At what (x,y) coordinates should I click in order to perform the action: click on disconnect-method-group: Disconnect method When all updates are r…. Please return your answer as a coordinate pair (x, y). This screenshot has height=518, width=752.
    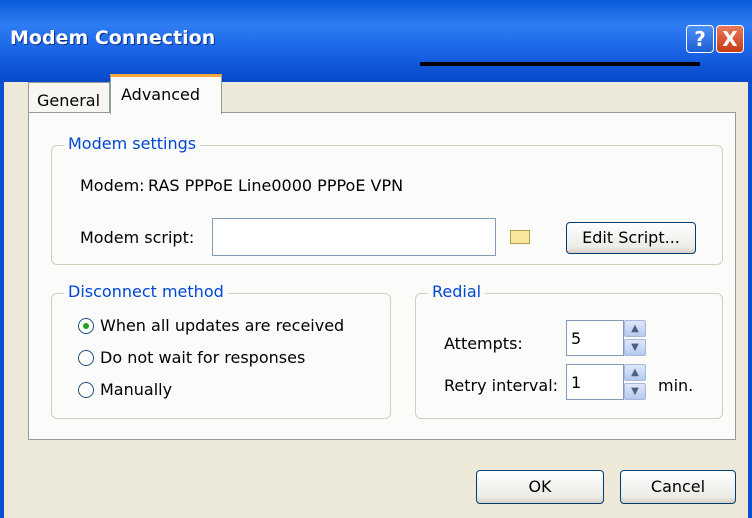
    Looking at the image, I should click on (221, 350).